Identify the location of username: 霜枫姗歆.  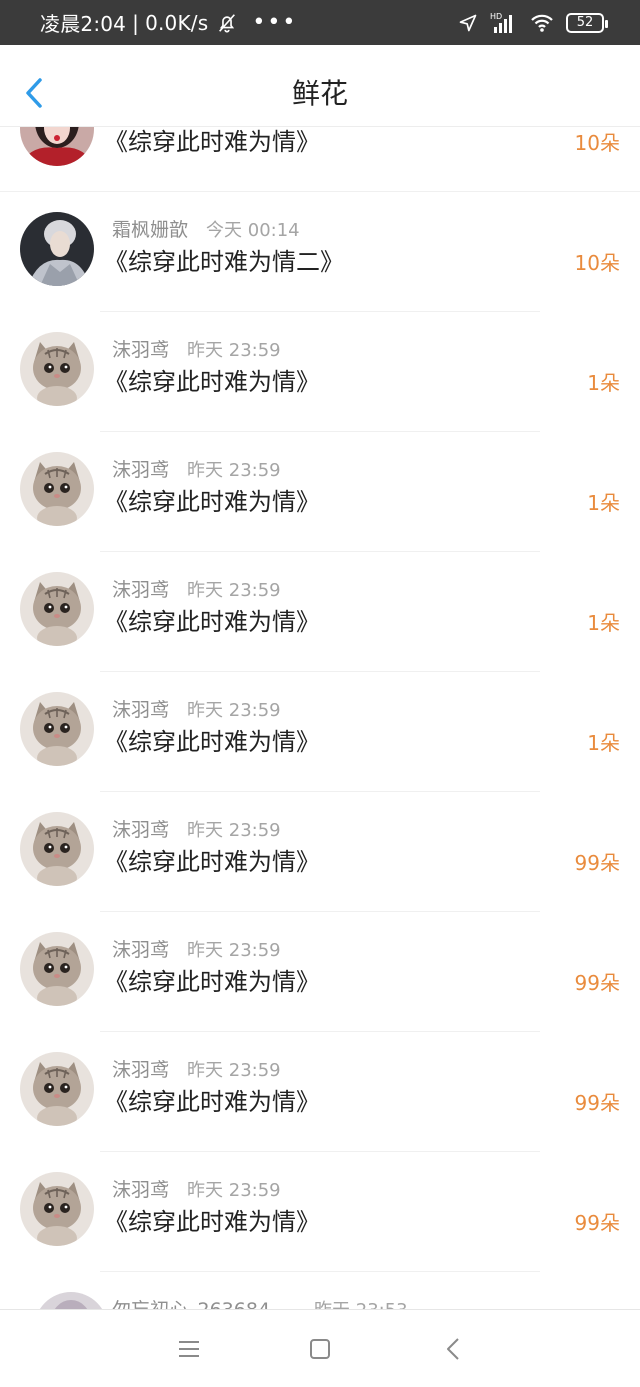
(150, 230).